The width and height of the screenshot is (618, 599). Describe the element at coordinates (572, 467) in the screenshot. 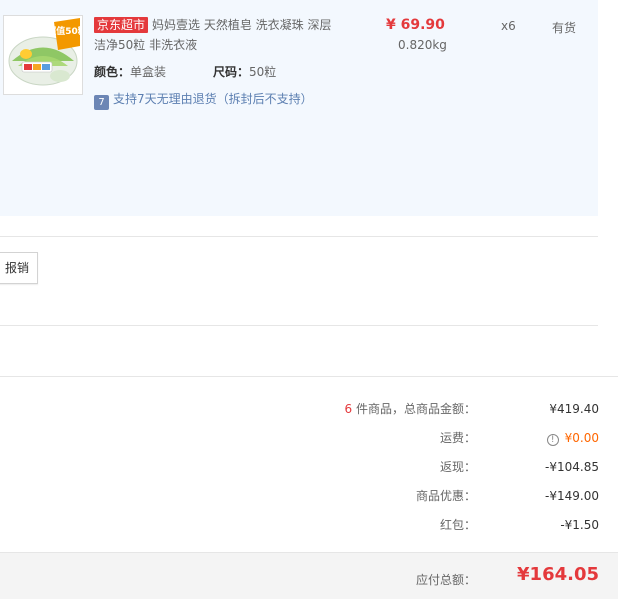

I see `cashback-value: -¥104.85` at that location.